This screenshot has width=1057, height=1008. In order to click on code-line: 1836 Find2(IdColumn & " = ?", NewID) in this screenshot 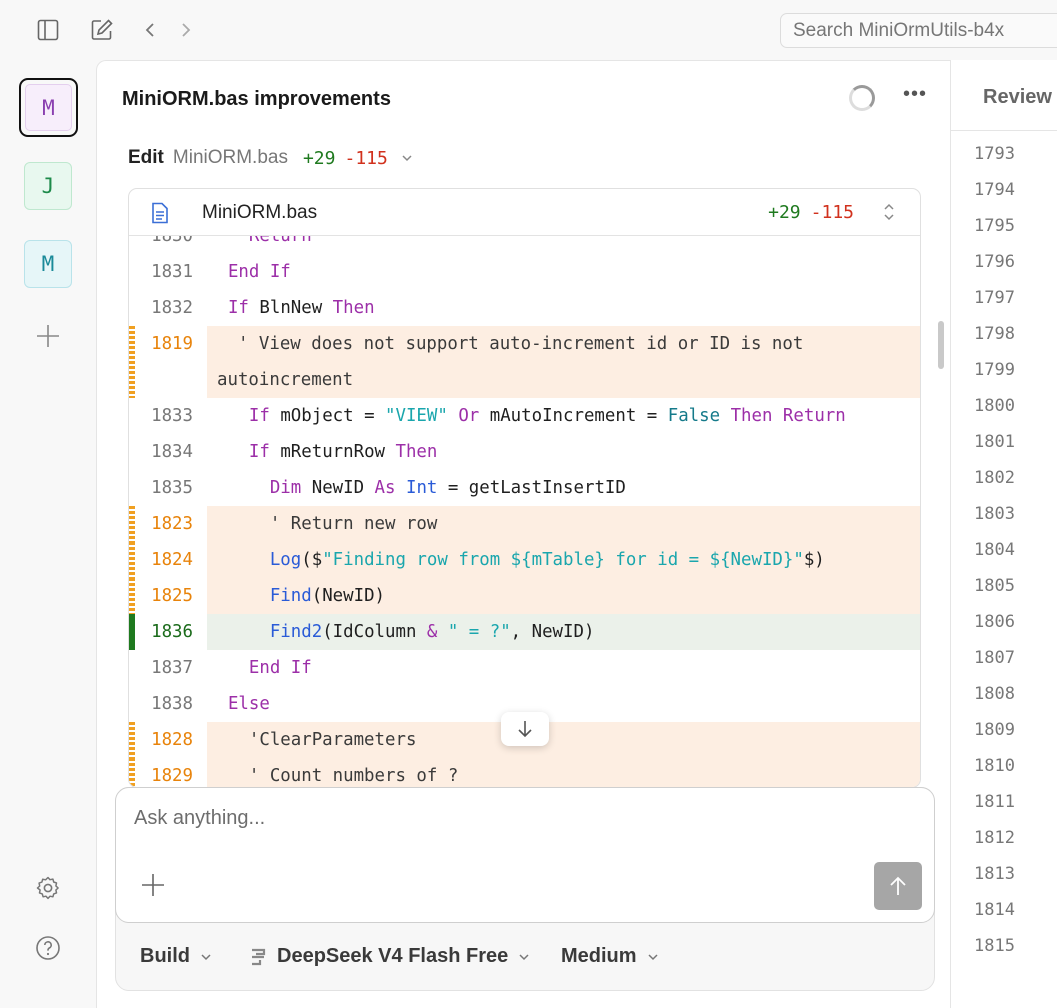, I will do `click(524, 632)`.